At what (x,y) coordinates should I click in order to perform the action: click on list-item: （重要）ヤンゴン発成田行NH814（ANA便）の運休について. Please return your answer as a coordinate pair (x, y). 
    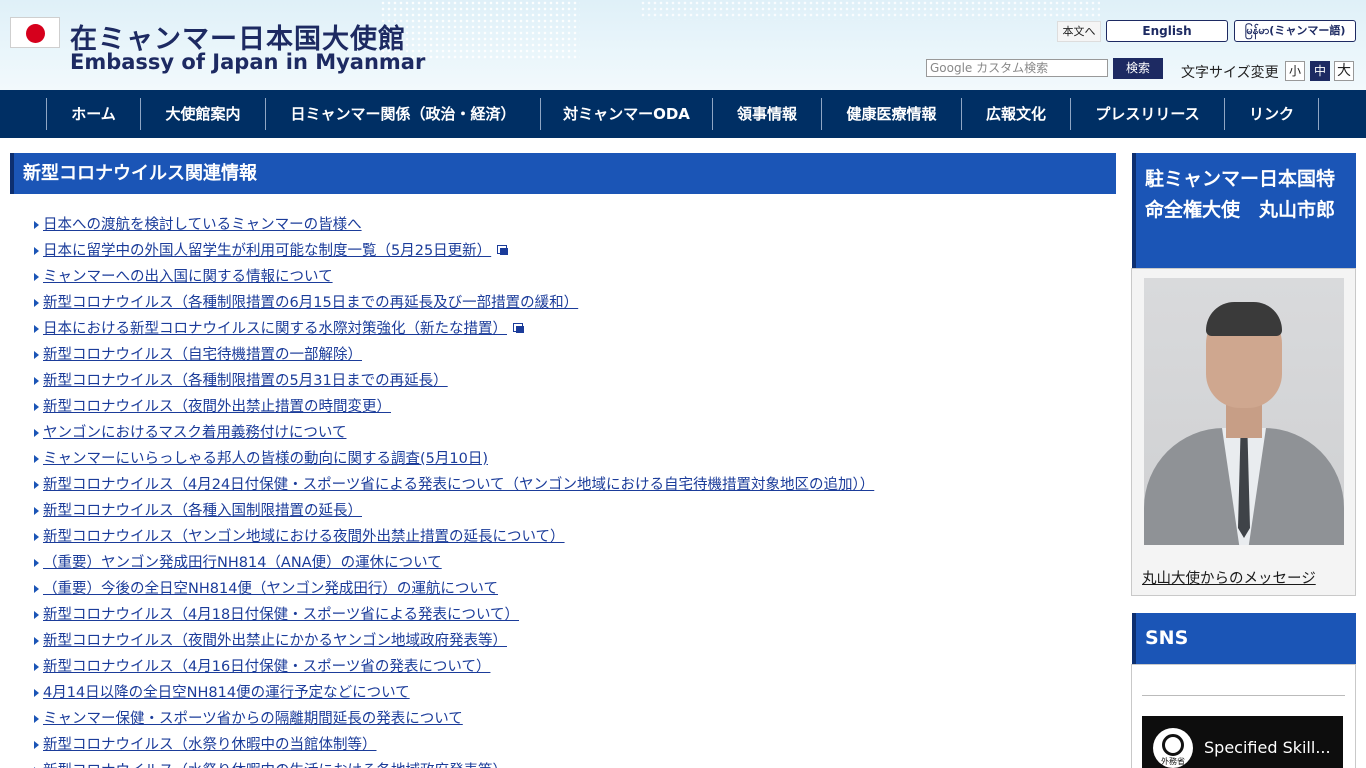
    Looking at the image, I should click on (573, 563).